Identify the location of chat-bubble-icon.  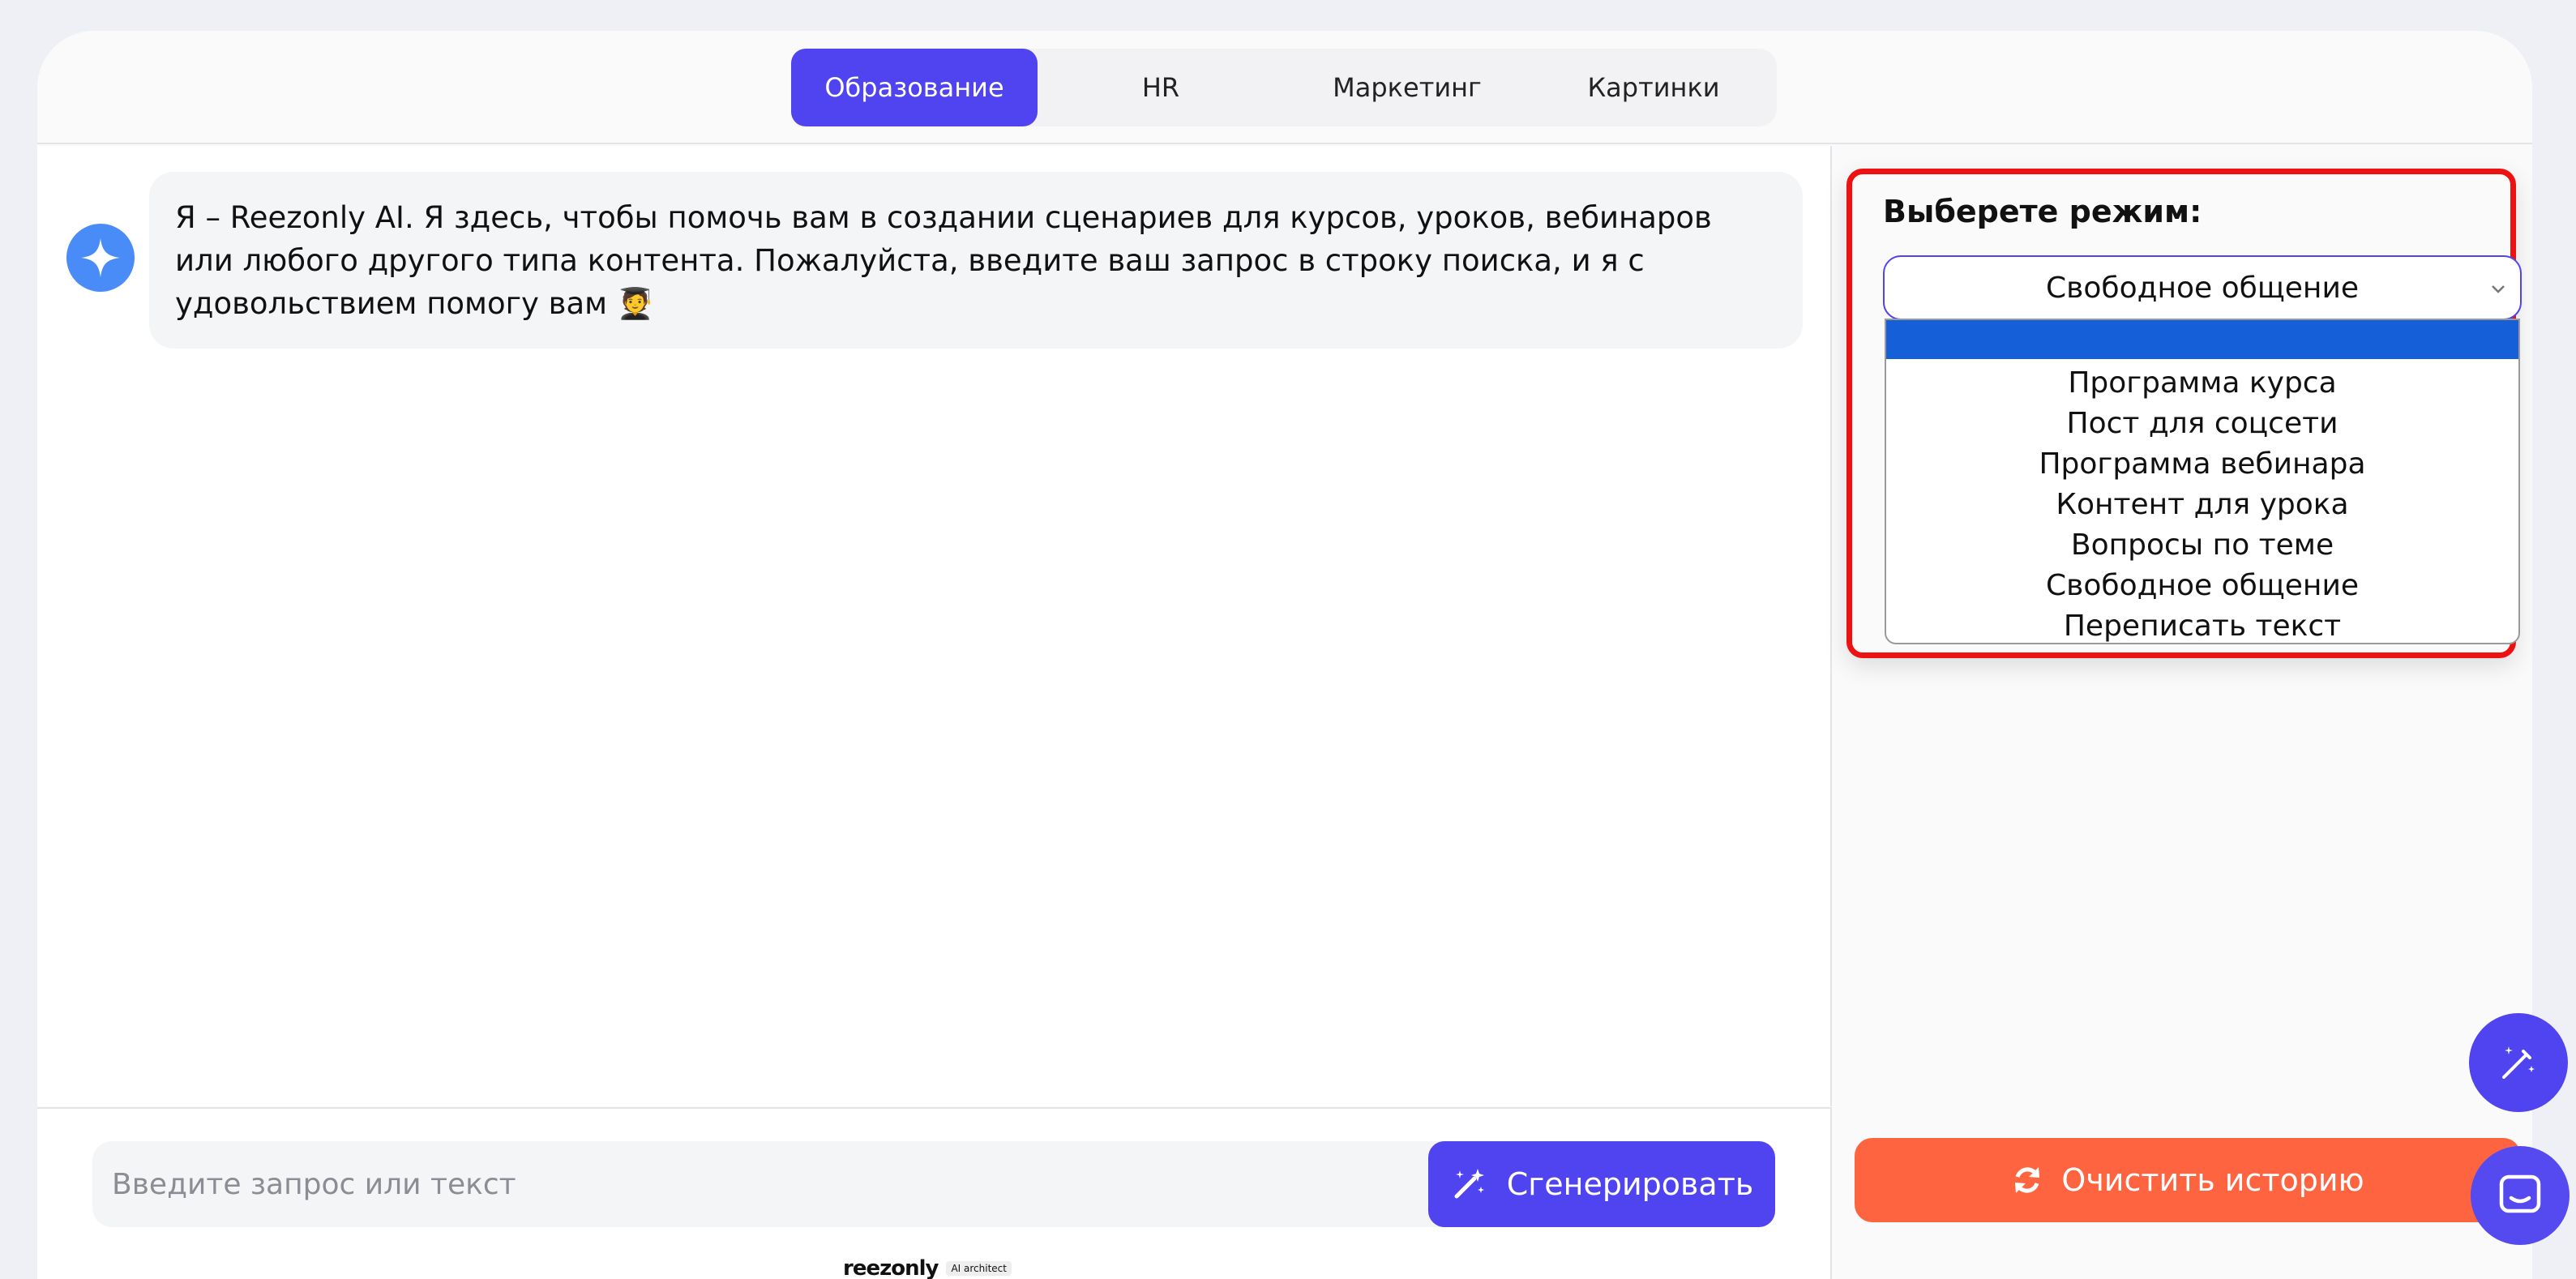
(2520, 1193).